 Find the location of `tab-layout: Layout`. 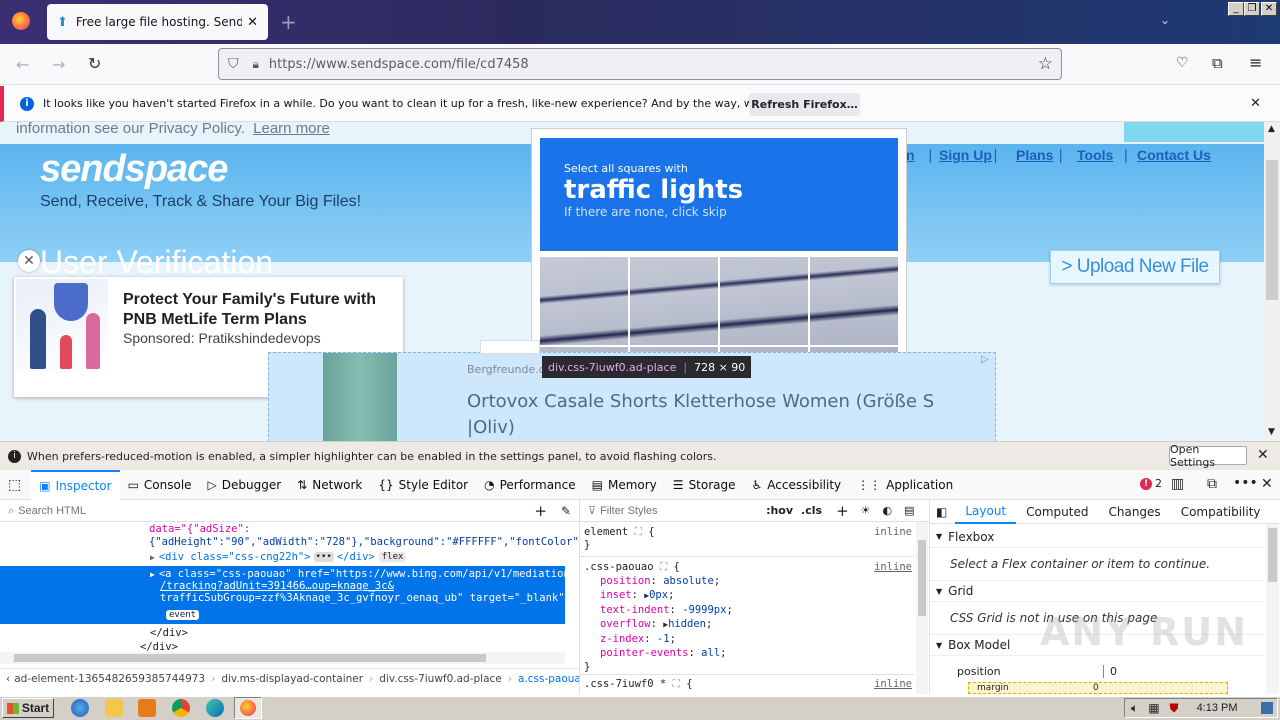

tab-layout: Layout is located at coordinates (986, 512).